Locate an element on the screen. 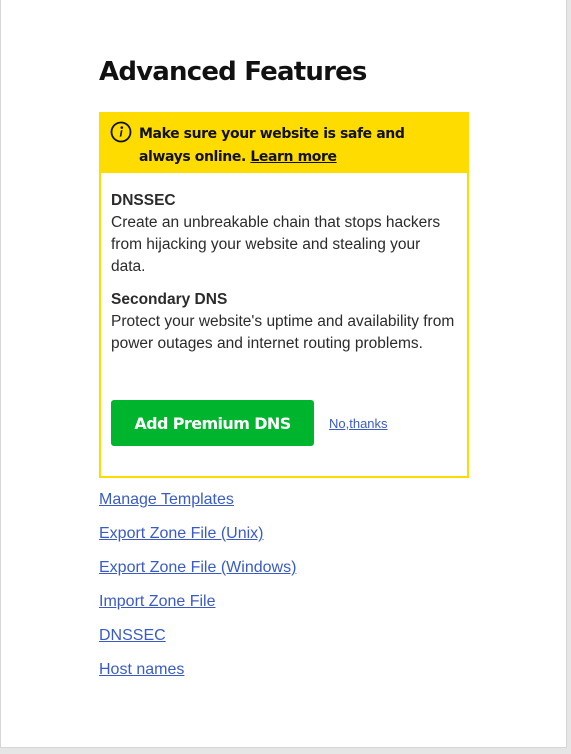 This screenshot has width=571, height=754. export-zone-unix-link: Export Zone File (Unix) is located at coordinates (181, 533).